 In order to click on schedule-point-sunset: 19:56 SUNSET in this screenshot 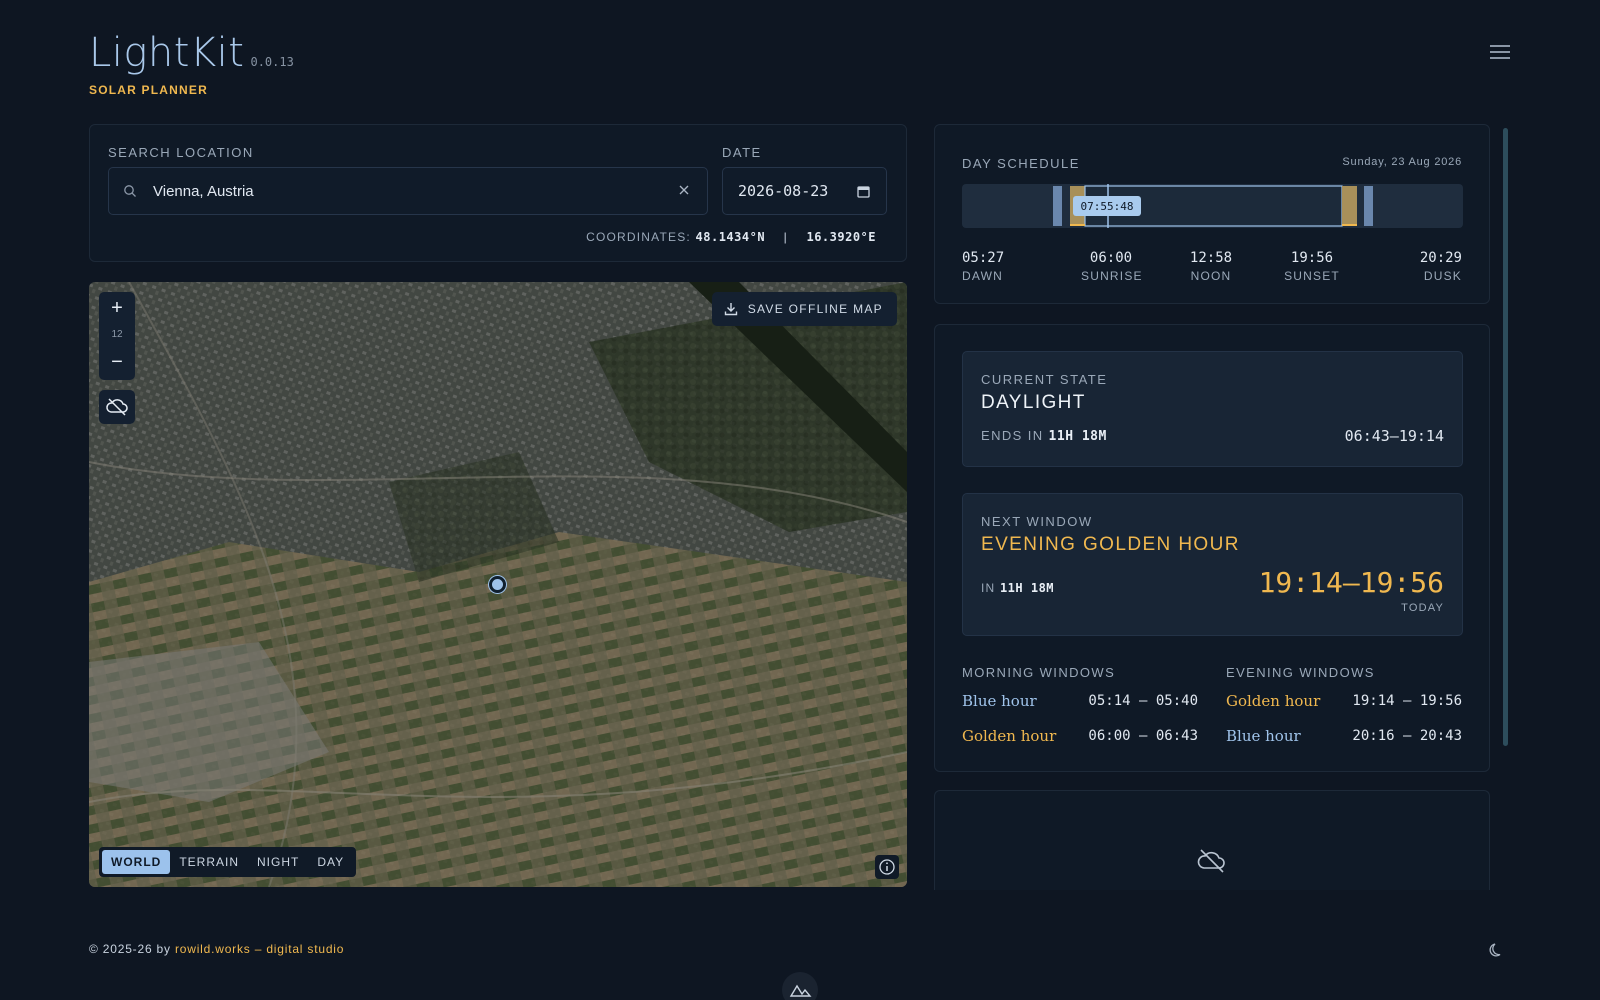, I will do `click(1312, 266)`.